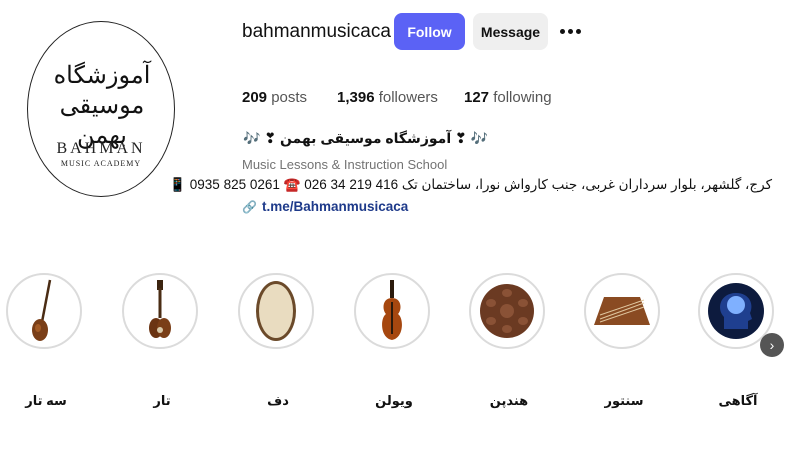  I want to click on handpan-icon, so click(507, 311).